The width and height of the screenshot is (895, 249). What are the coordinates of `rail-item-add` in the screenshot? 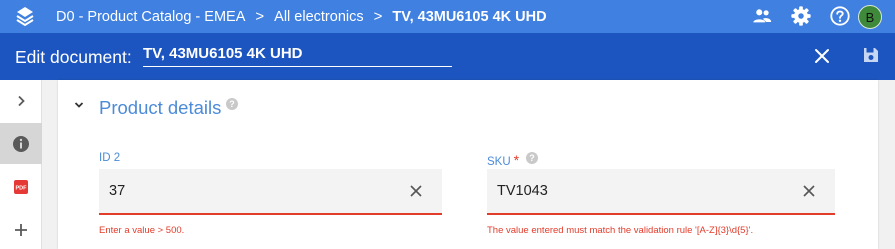 It's located at (21, 229).